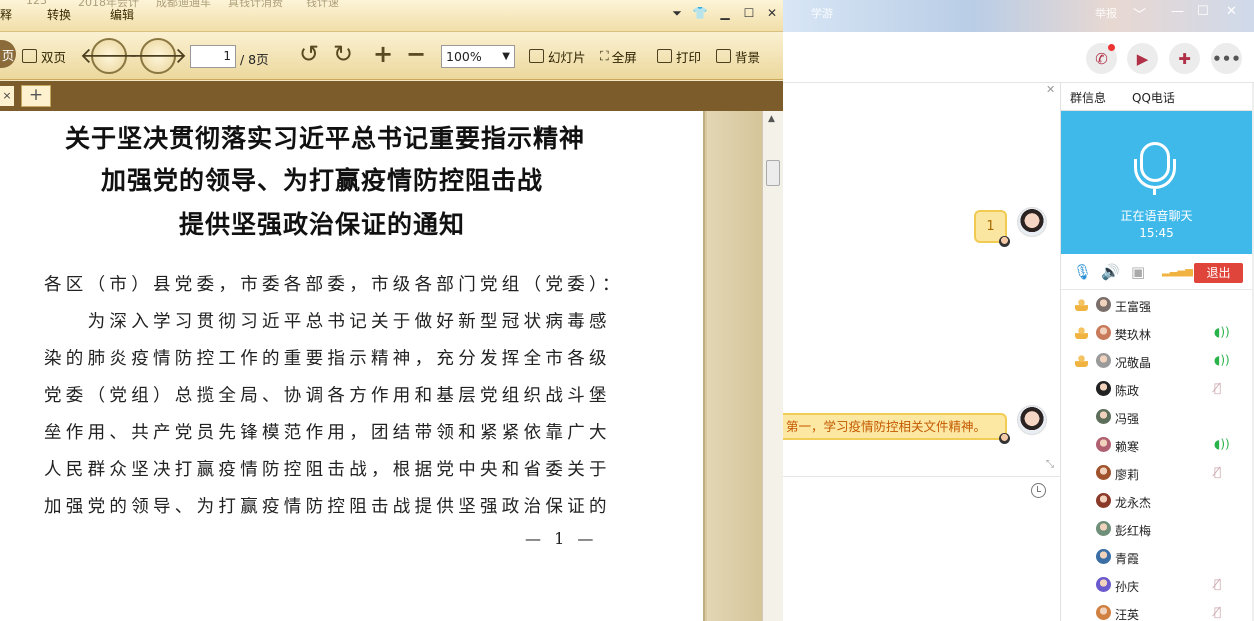 The image size is (1254, 621). I want to click on minimize-icon: ▁, so click(725, 13).